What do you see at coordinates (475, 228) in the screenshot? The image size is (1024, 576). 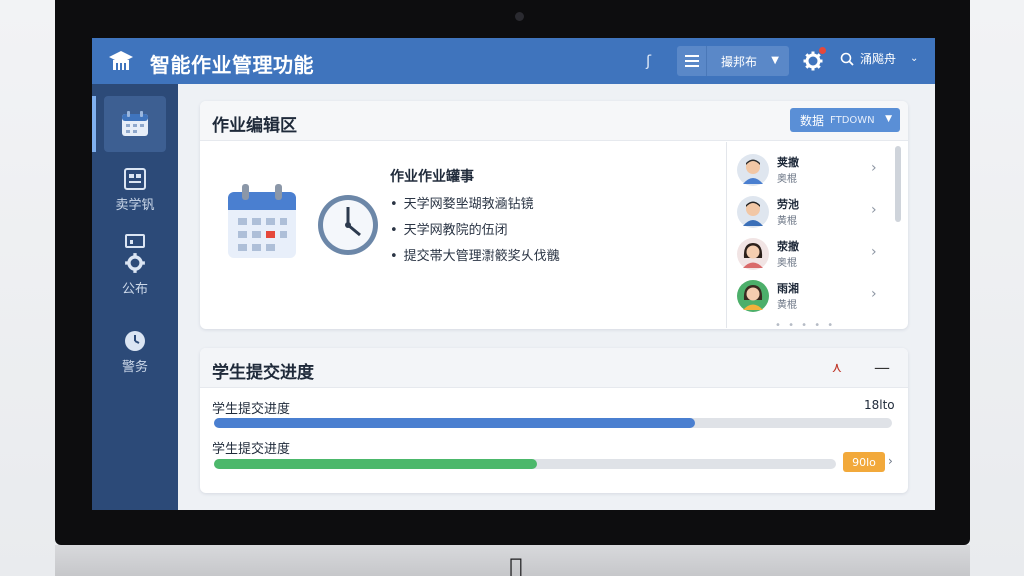 I see `list-item: 天学网教院的伍闭` at bounding box center [475, 228].